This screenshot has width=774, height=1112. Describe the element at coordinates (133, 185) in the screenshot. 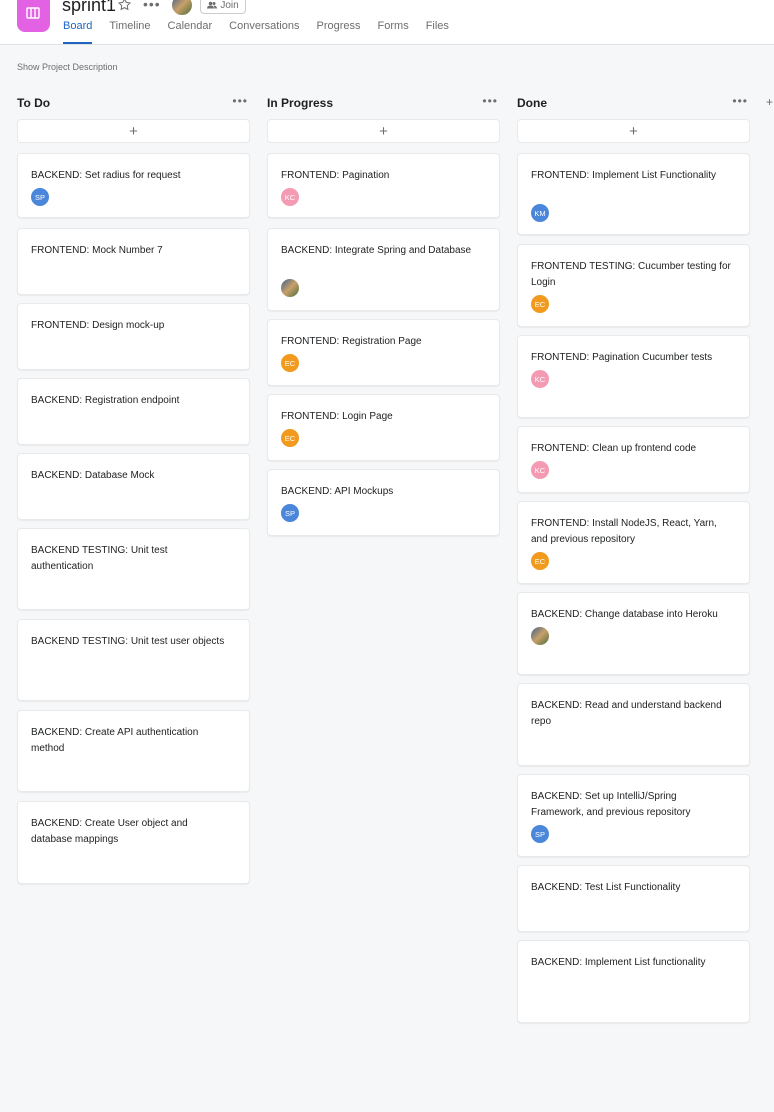

I see `task-card: BACKEND: Set radius for request SP` at that location.